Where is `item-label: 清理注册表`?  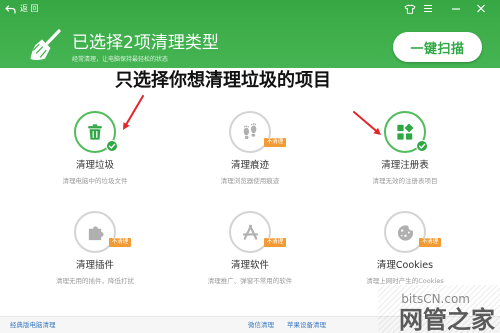
item-label: 清理注册表 is located at coordinates (405, 165).